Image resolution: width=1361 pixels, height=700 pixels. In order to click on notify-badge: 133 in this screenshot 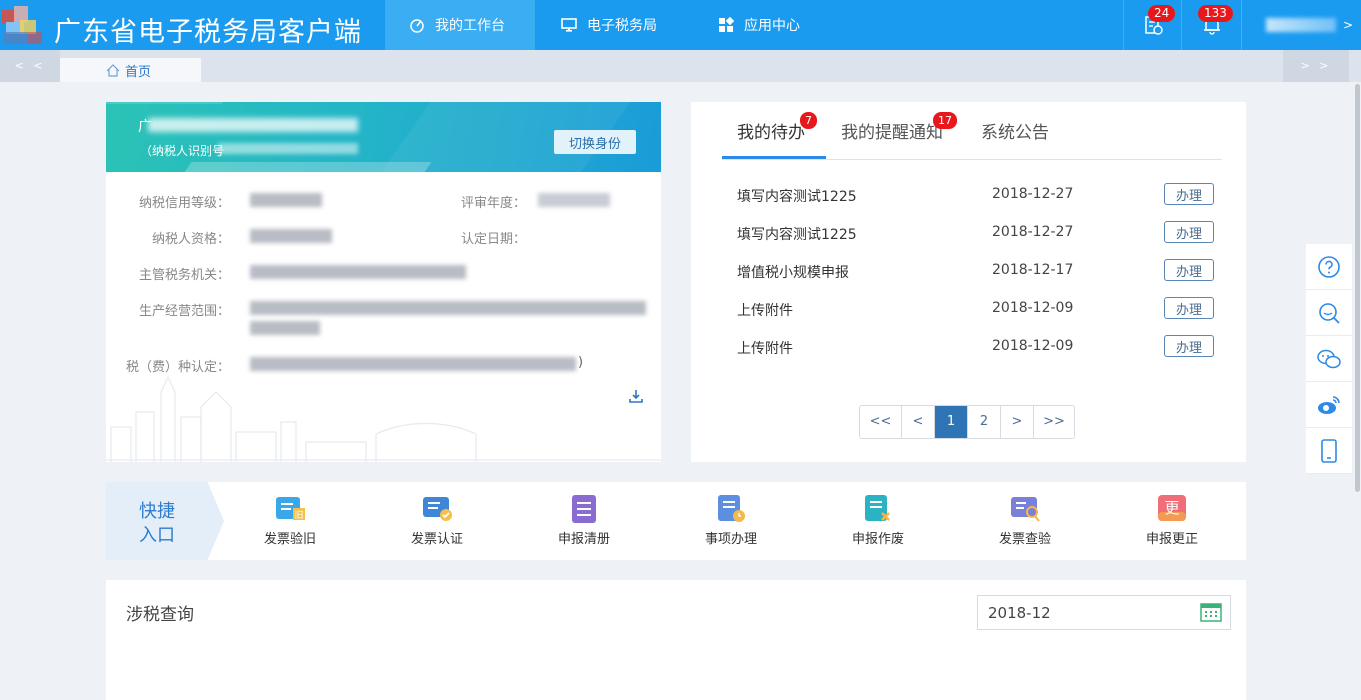, I will do `click(1215, 13)`.